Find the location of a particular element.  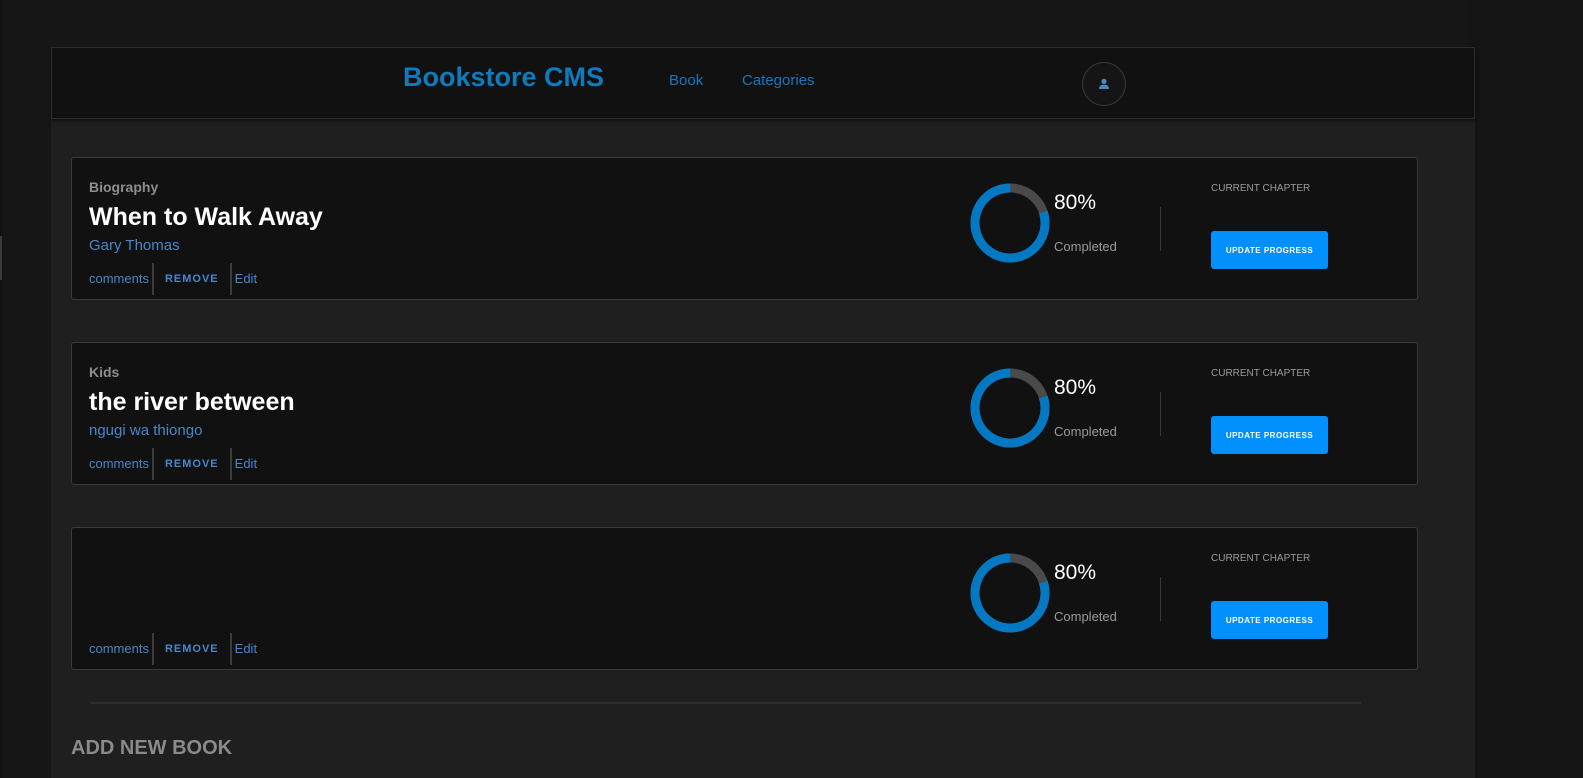

section-divider is located at coordinates (725, 703).